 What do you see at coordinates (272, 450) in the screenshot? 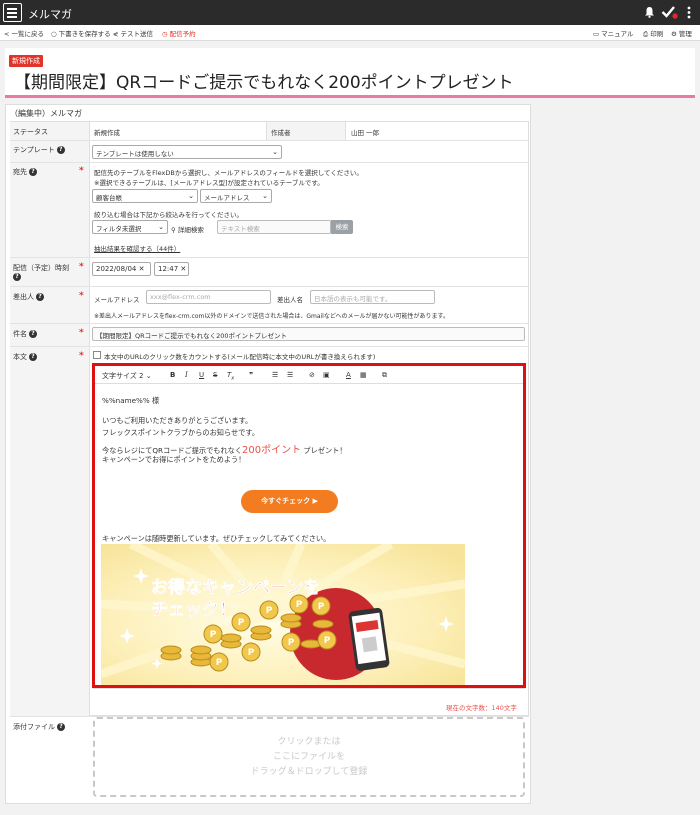
I see `highlight-text: 200ポイント` at bounding box center [272, 450].